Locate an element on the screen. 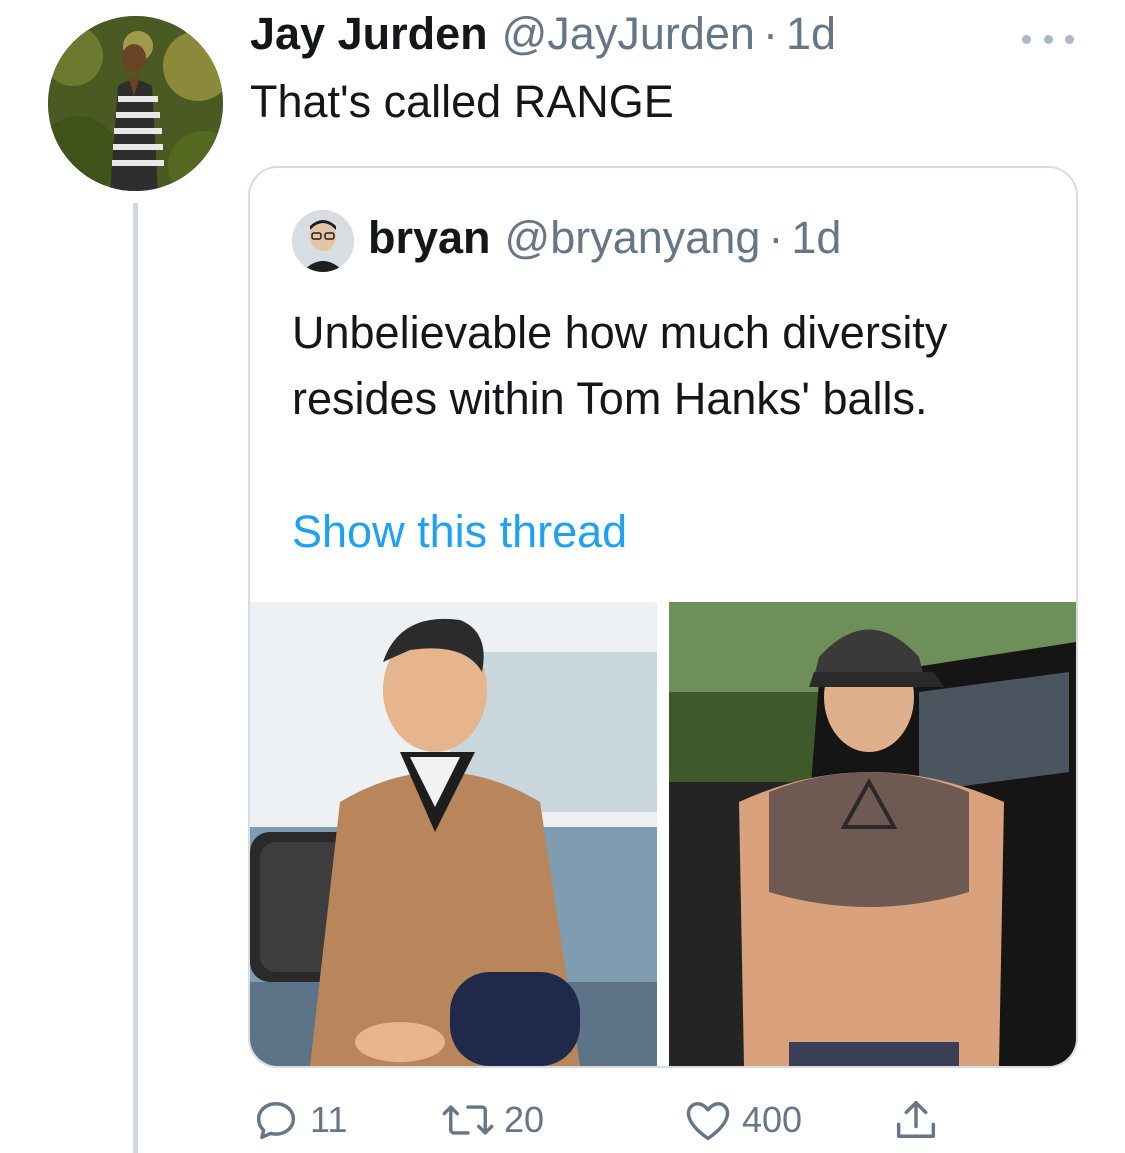  share-icon is located at coordinates (916, 1119).